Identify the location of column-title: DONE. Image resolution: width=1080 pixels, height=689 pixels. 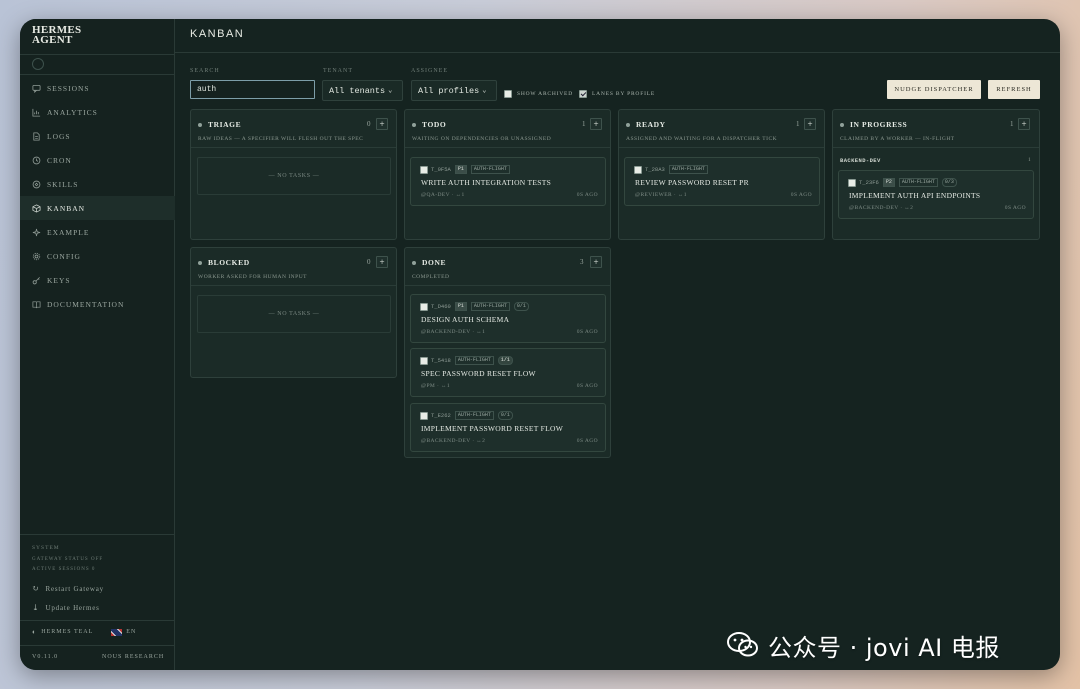
(434, 262).